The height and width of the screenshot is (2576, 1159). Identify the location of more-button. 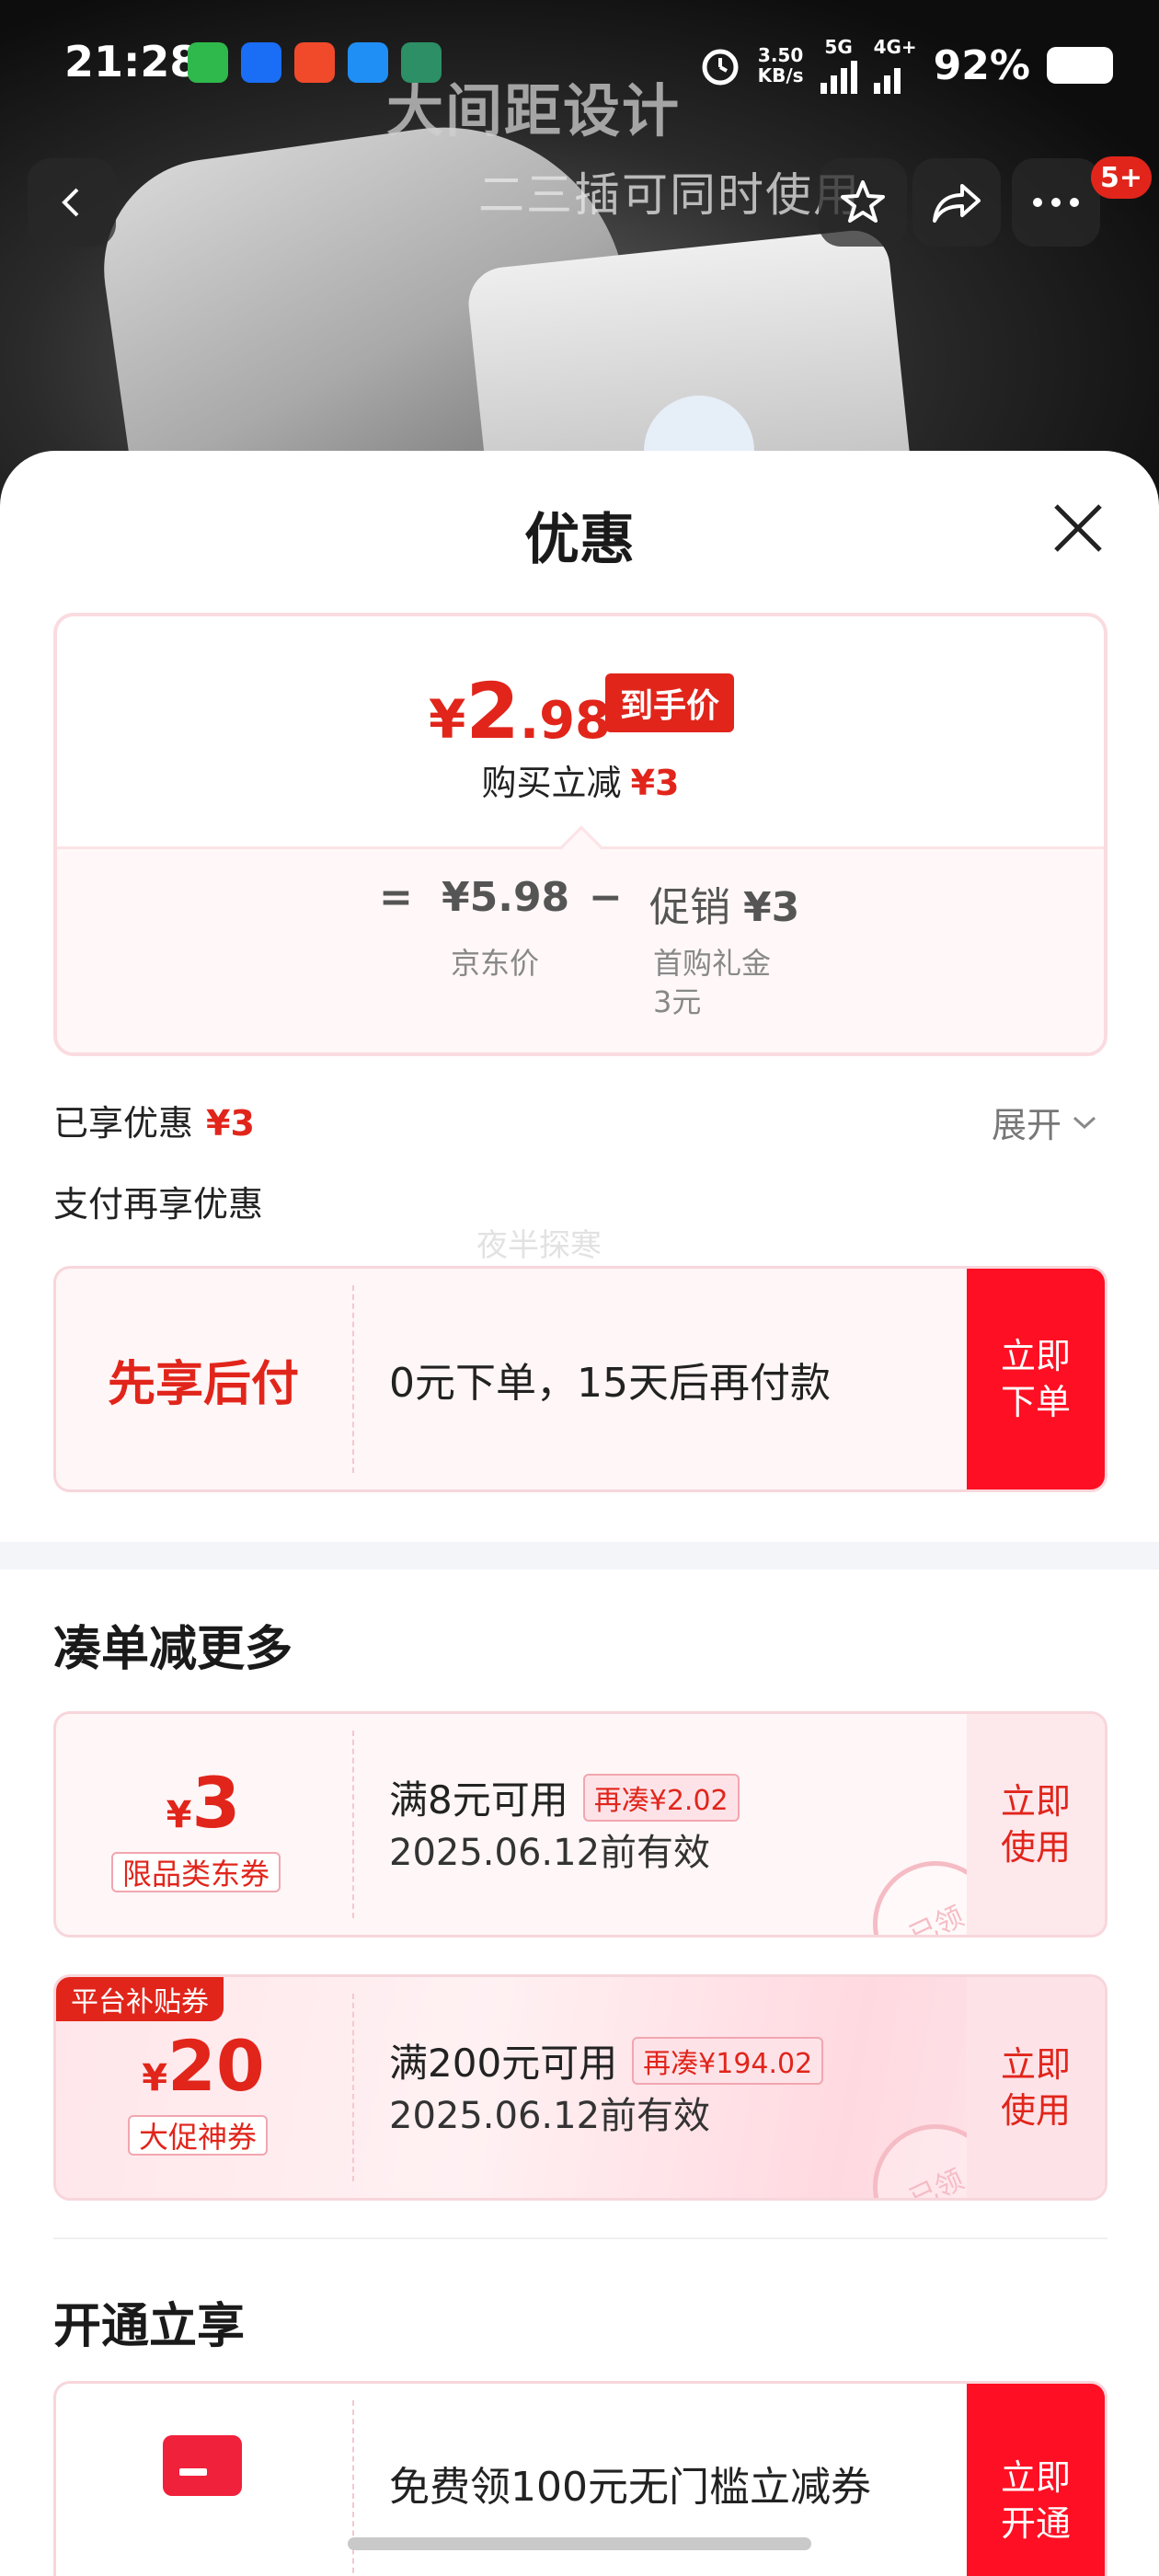
(1056, 202).